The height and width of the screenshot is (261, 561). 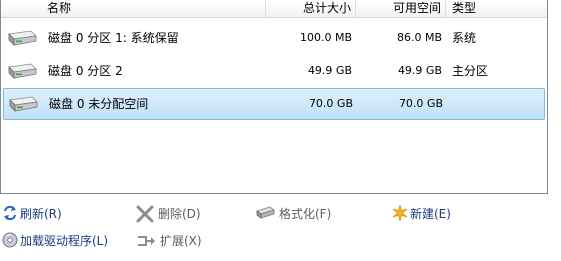 What do you see at coordinates (113, 38) in the screenshot?
I see `partition-name: 磁盘 0 分区 1: 系统保留` at bounding box center [113, 38].